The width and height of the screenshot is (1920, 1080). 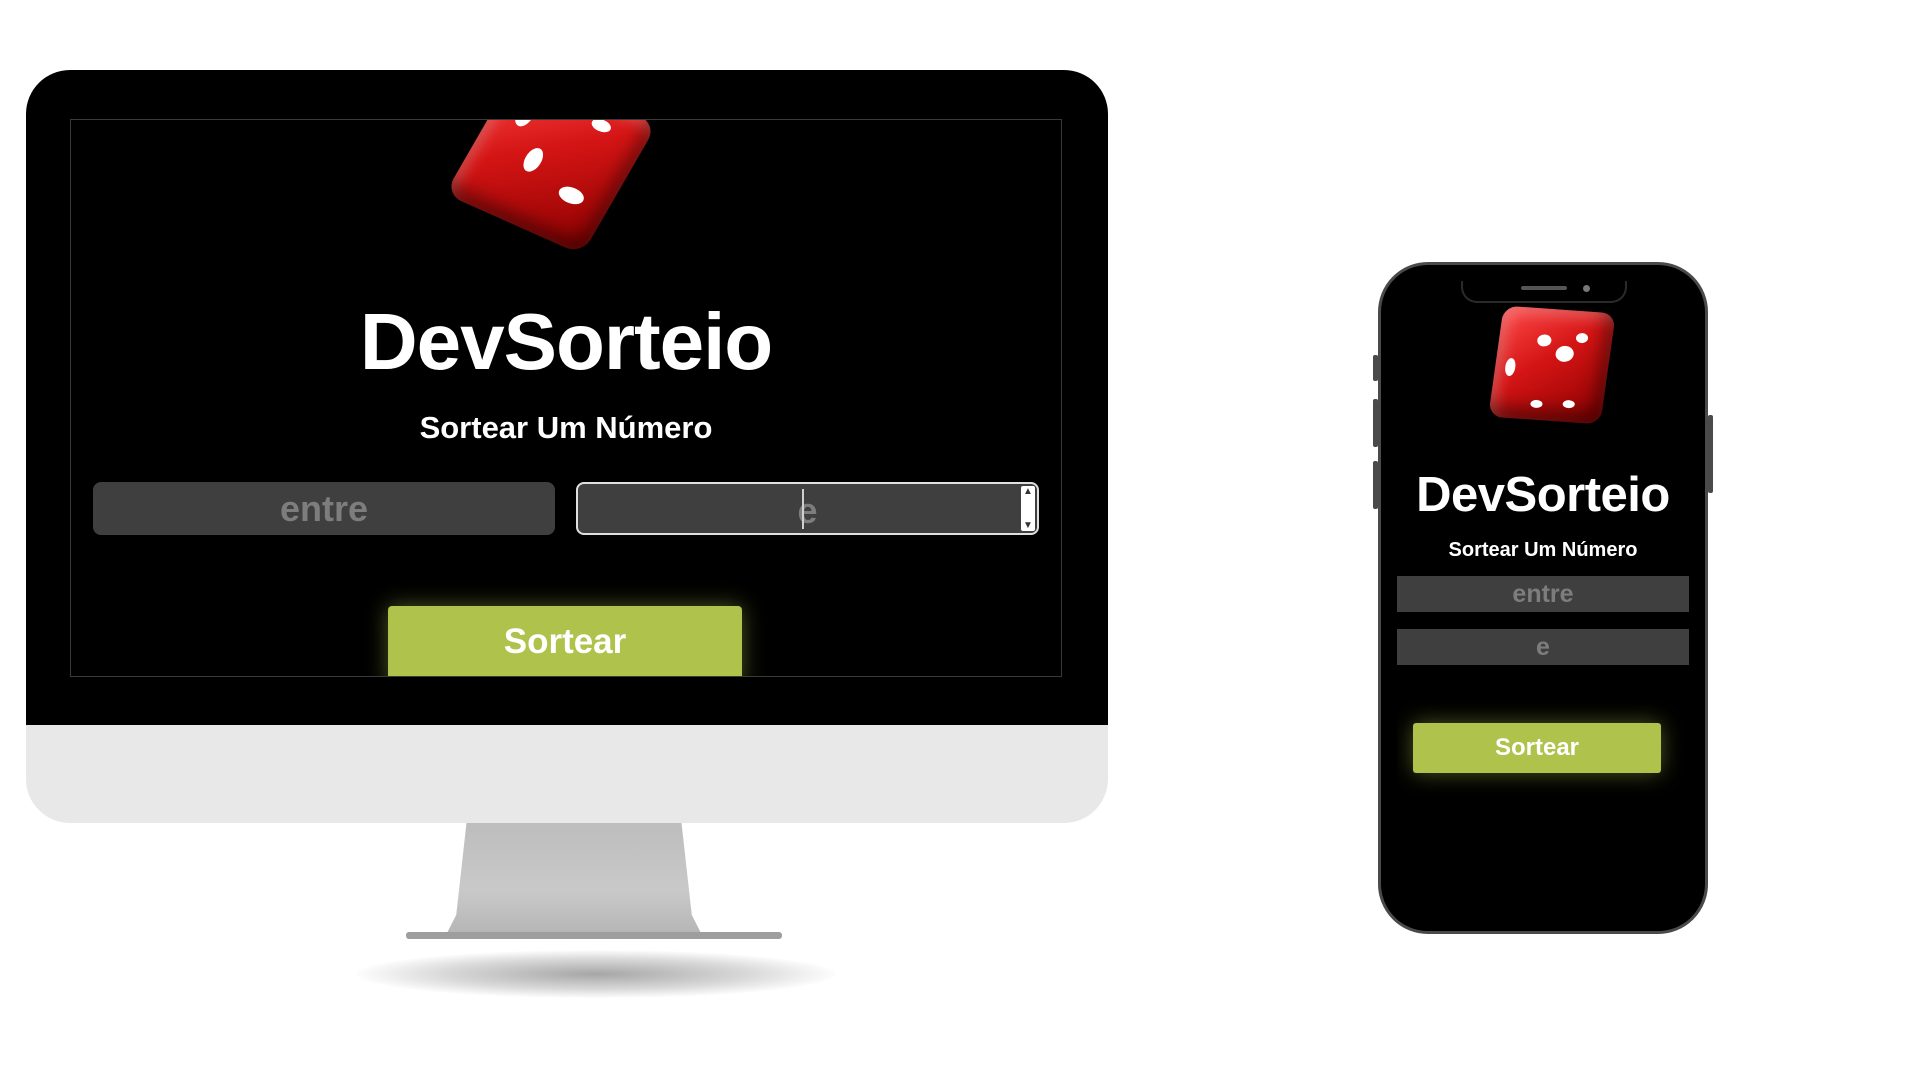 I want to click on monitor-stand, so click(x=574, y=879).